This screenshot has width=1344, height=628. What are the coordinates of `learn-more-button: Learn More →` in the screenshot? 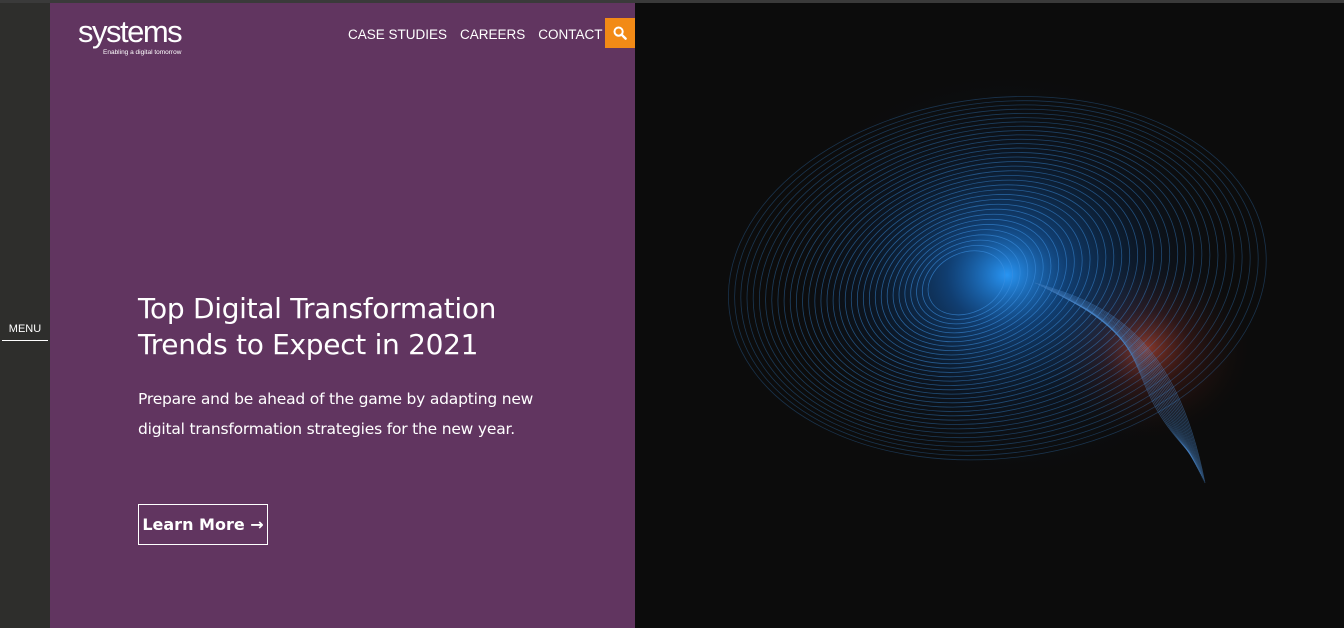 It's located at (203, 524).